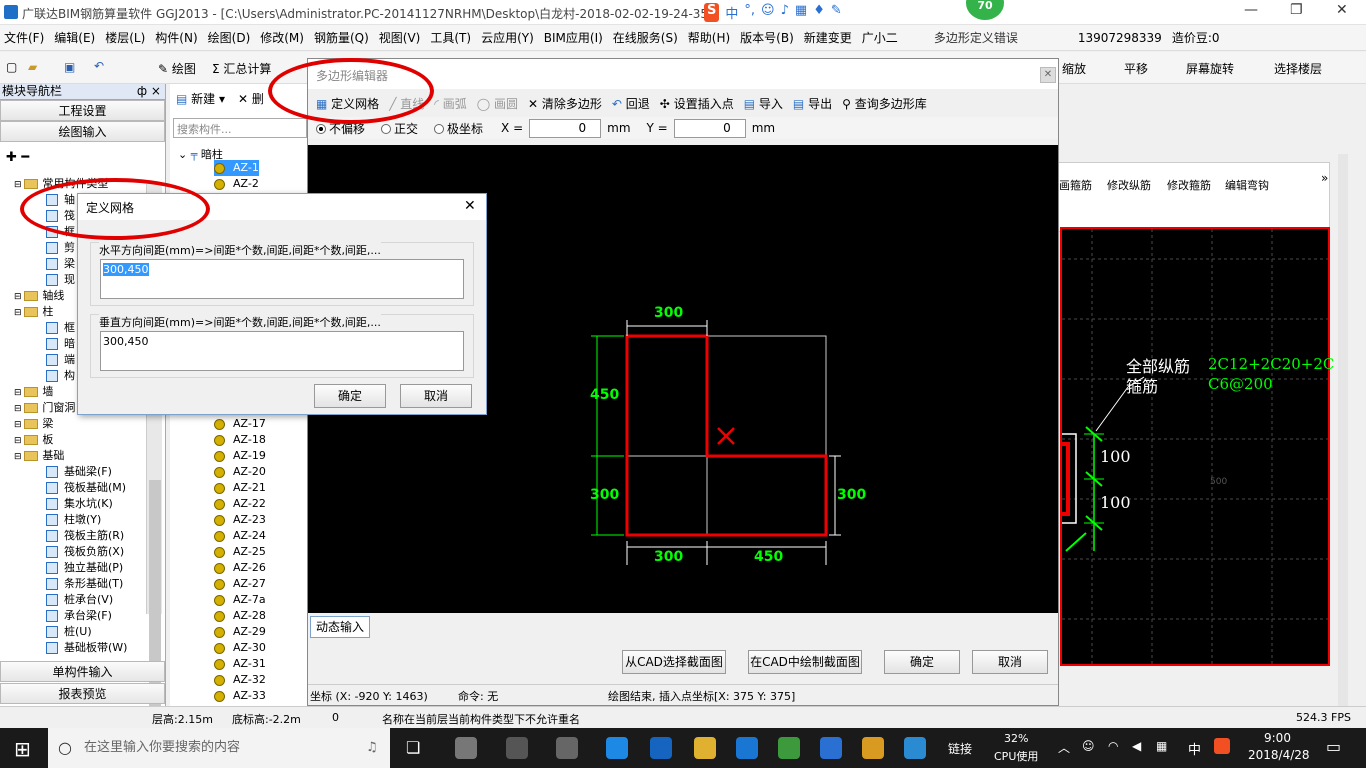 The height and width of the screenshot is (768, 1366). Describe the element at coordinates (458, 128) in the screenshot. I see `polar-radio: 极坐标` at that location.